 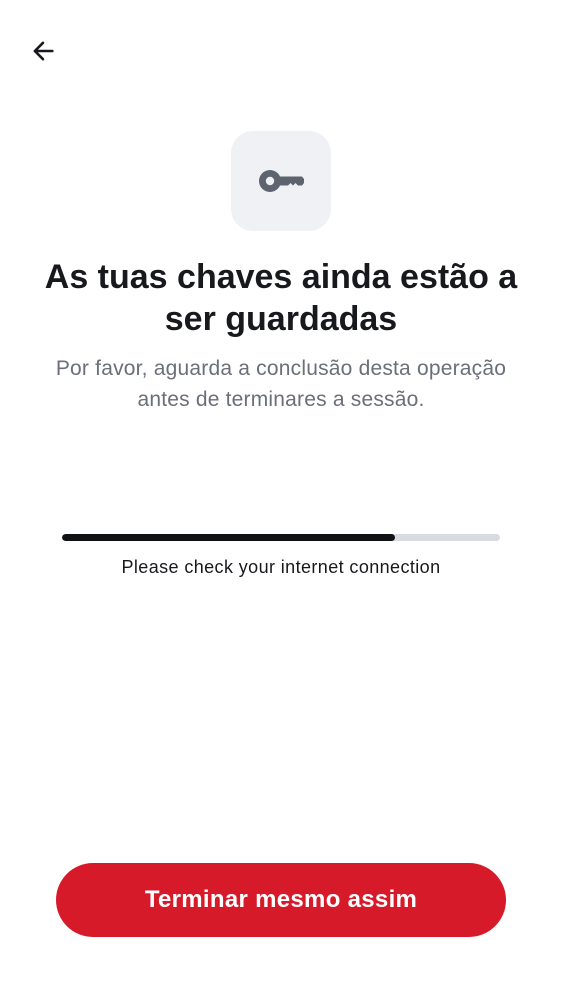 I want to click on key-icon-tile, so click(x=281, y=181).